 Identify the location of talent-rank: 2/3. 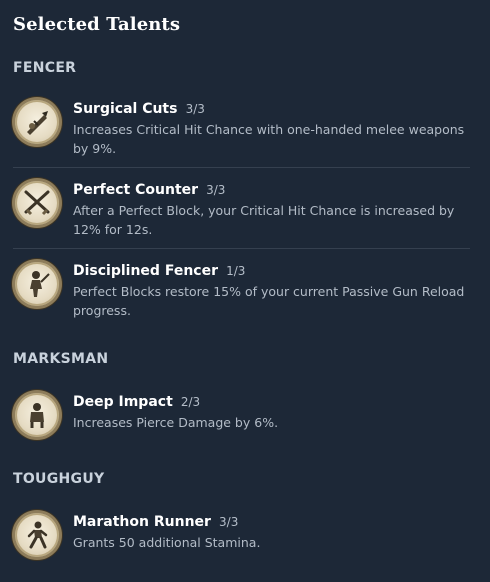
(190, 402).